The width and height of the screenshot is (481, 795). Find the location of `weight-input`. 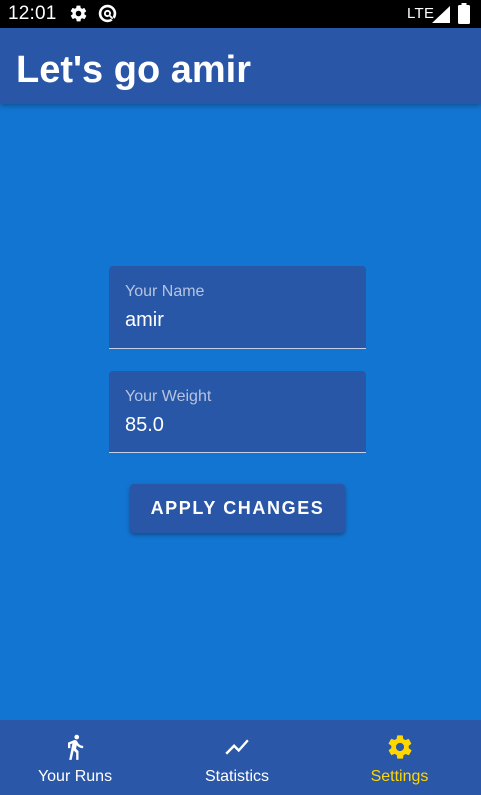

weight-input is located at coordinates (238, 425).